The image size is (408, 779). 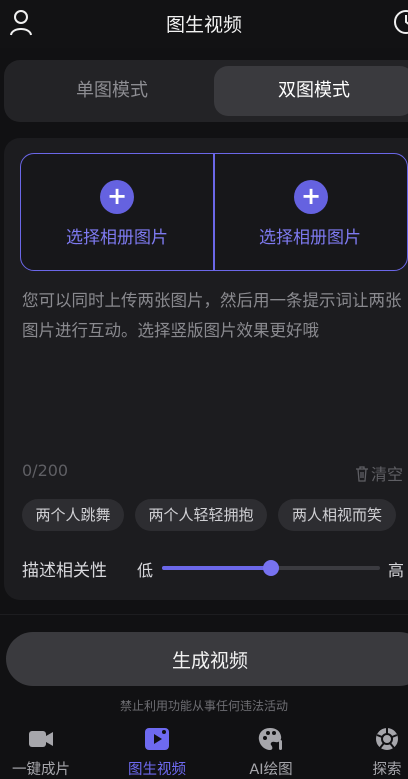 I want to click on nav-item-explore: 探索, so click(x=375, y=752).